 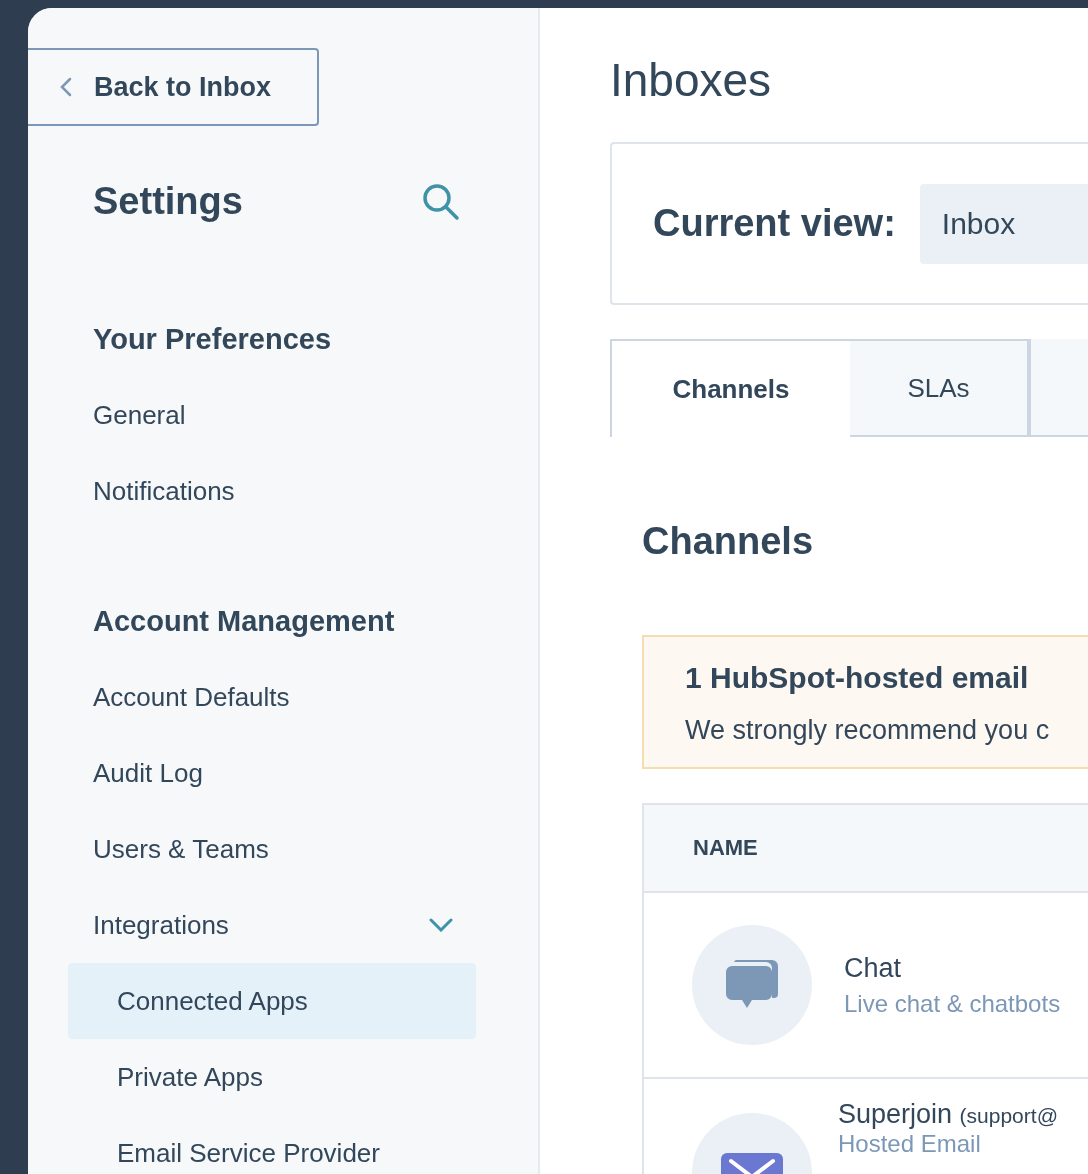 I want to click on page-title: Inboxes, so click(x=691, y=80).